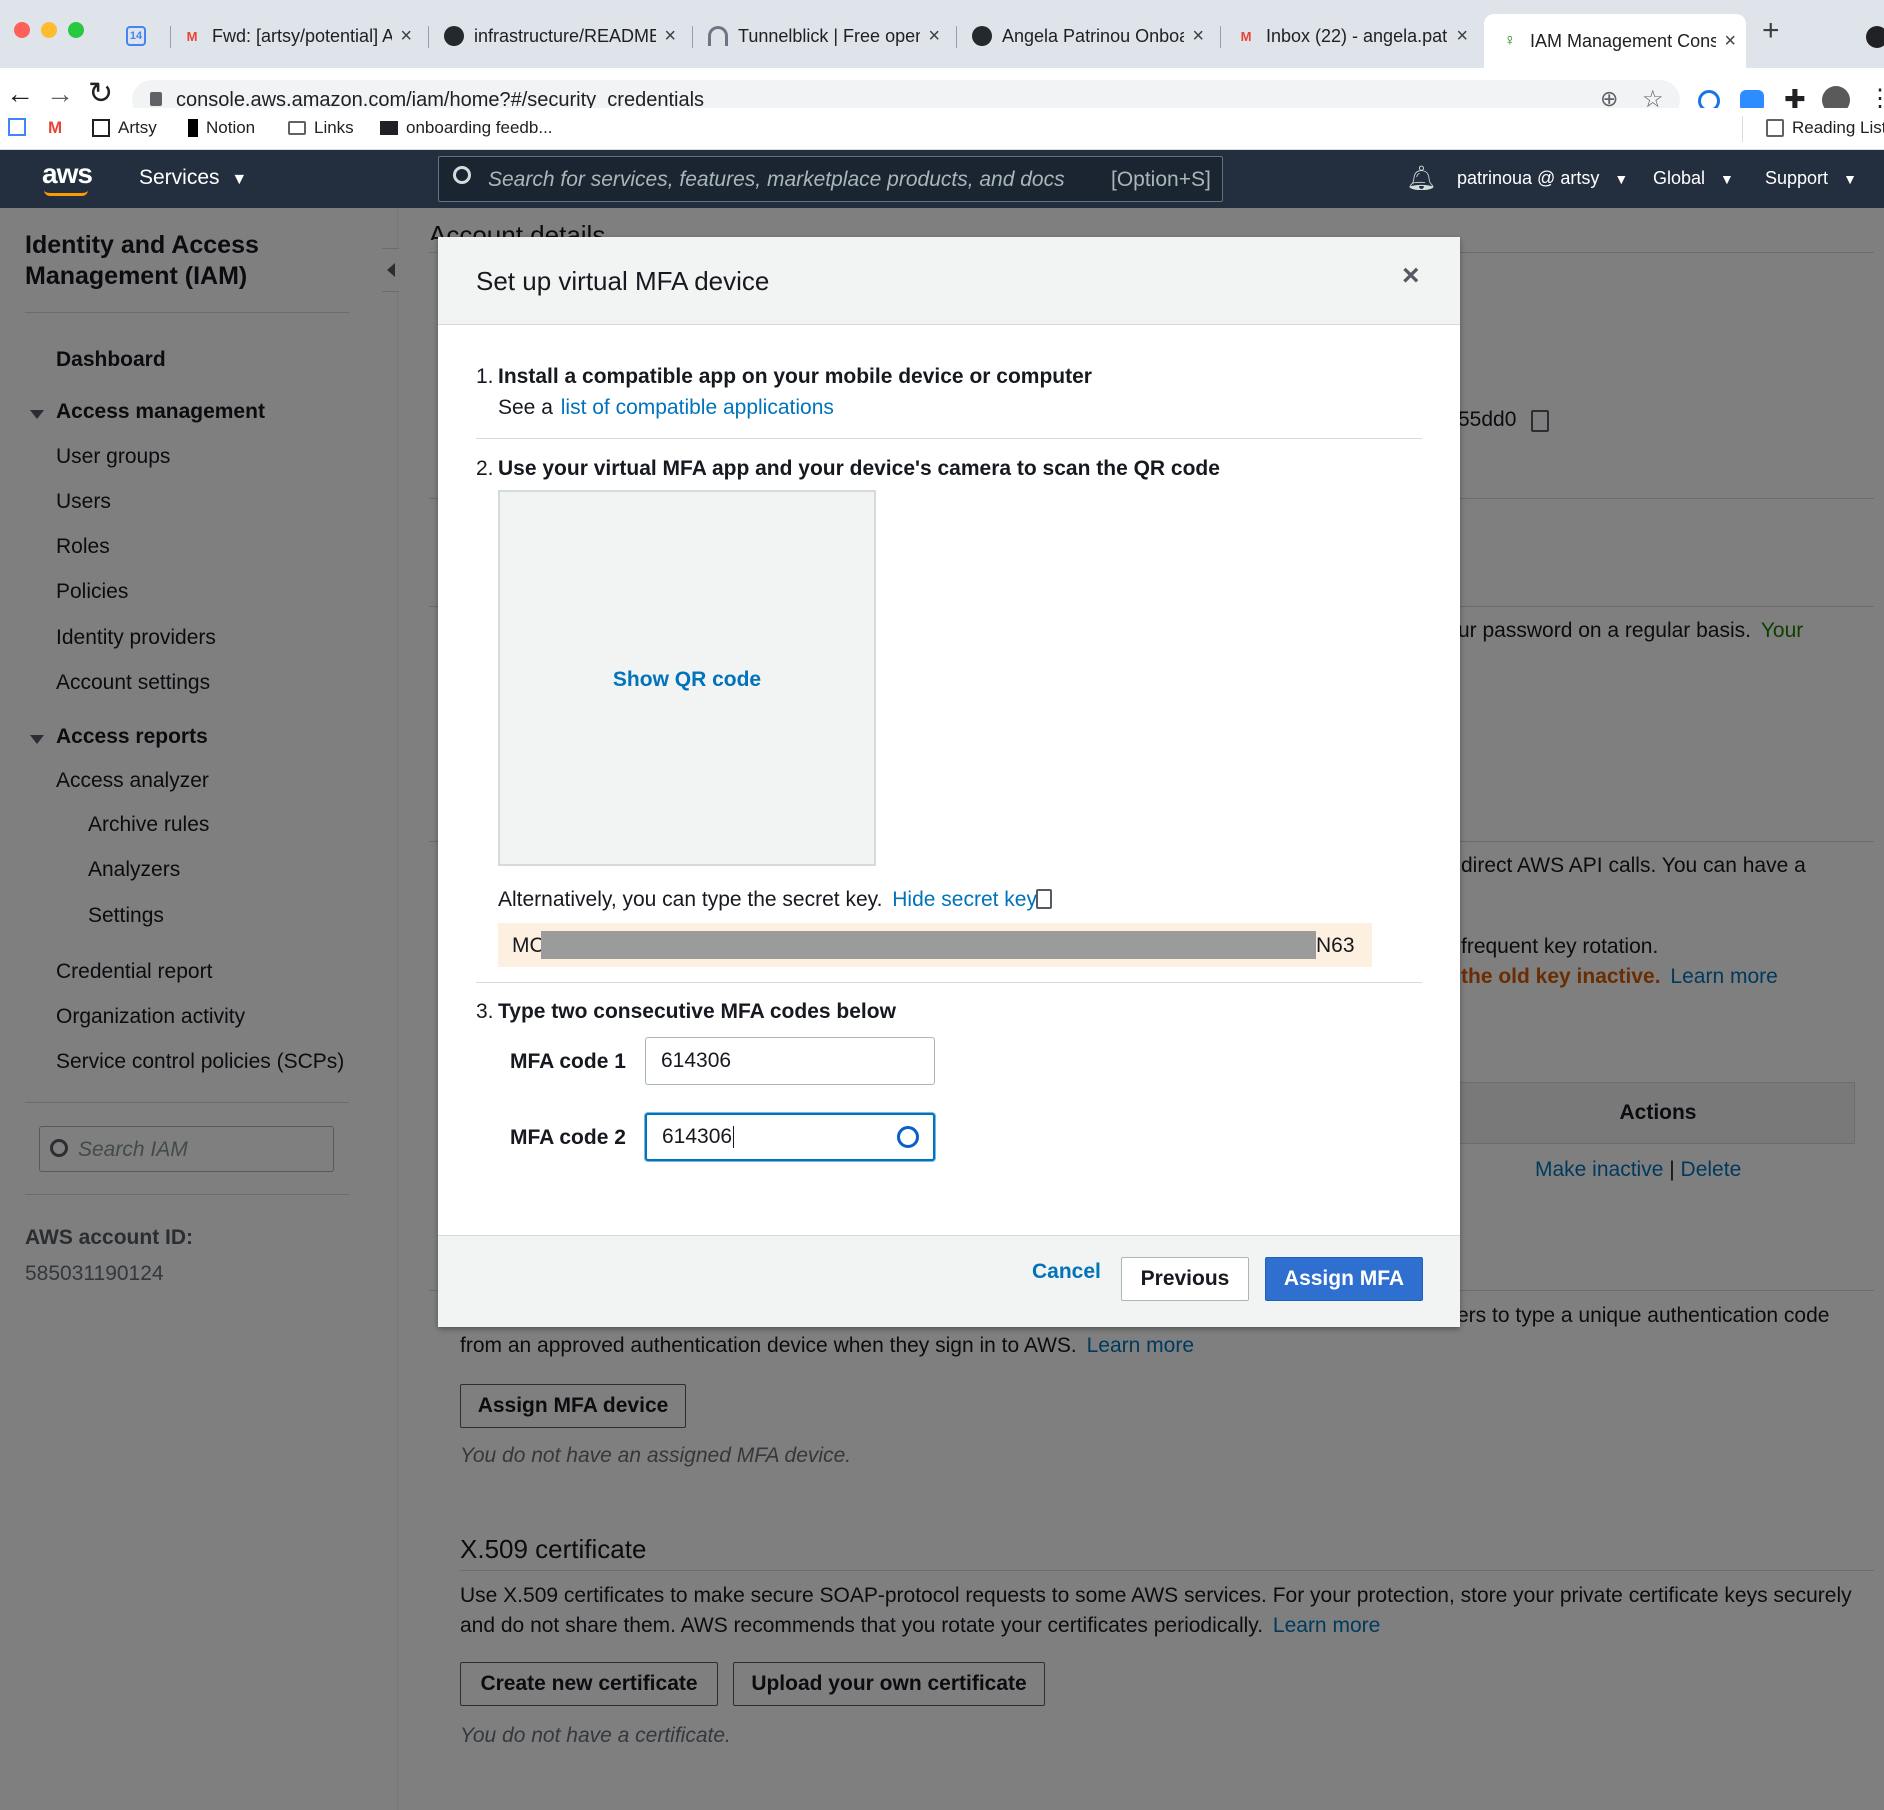 Image resolution: width=1884 pixels, height=1810 pixels. What do you see at coordinates (17, 127) in the screenshot?
I see `calendar-icon` at bounding box center [17, 127].